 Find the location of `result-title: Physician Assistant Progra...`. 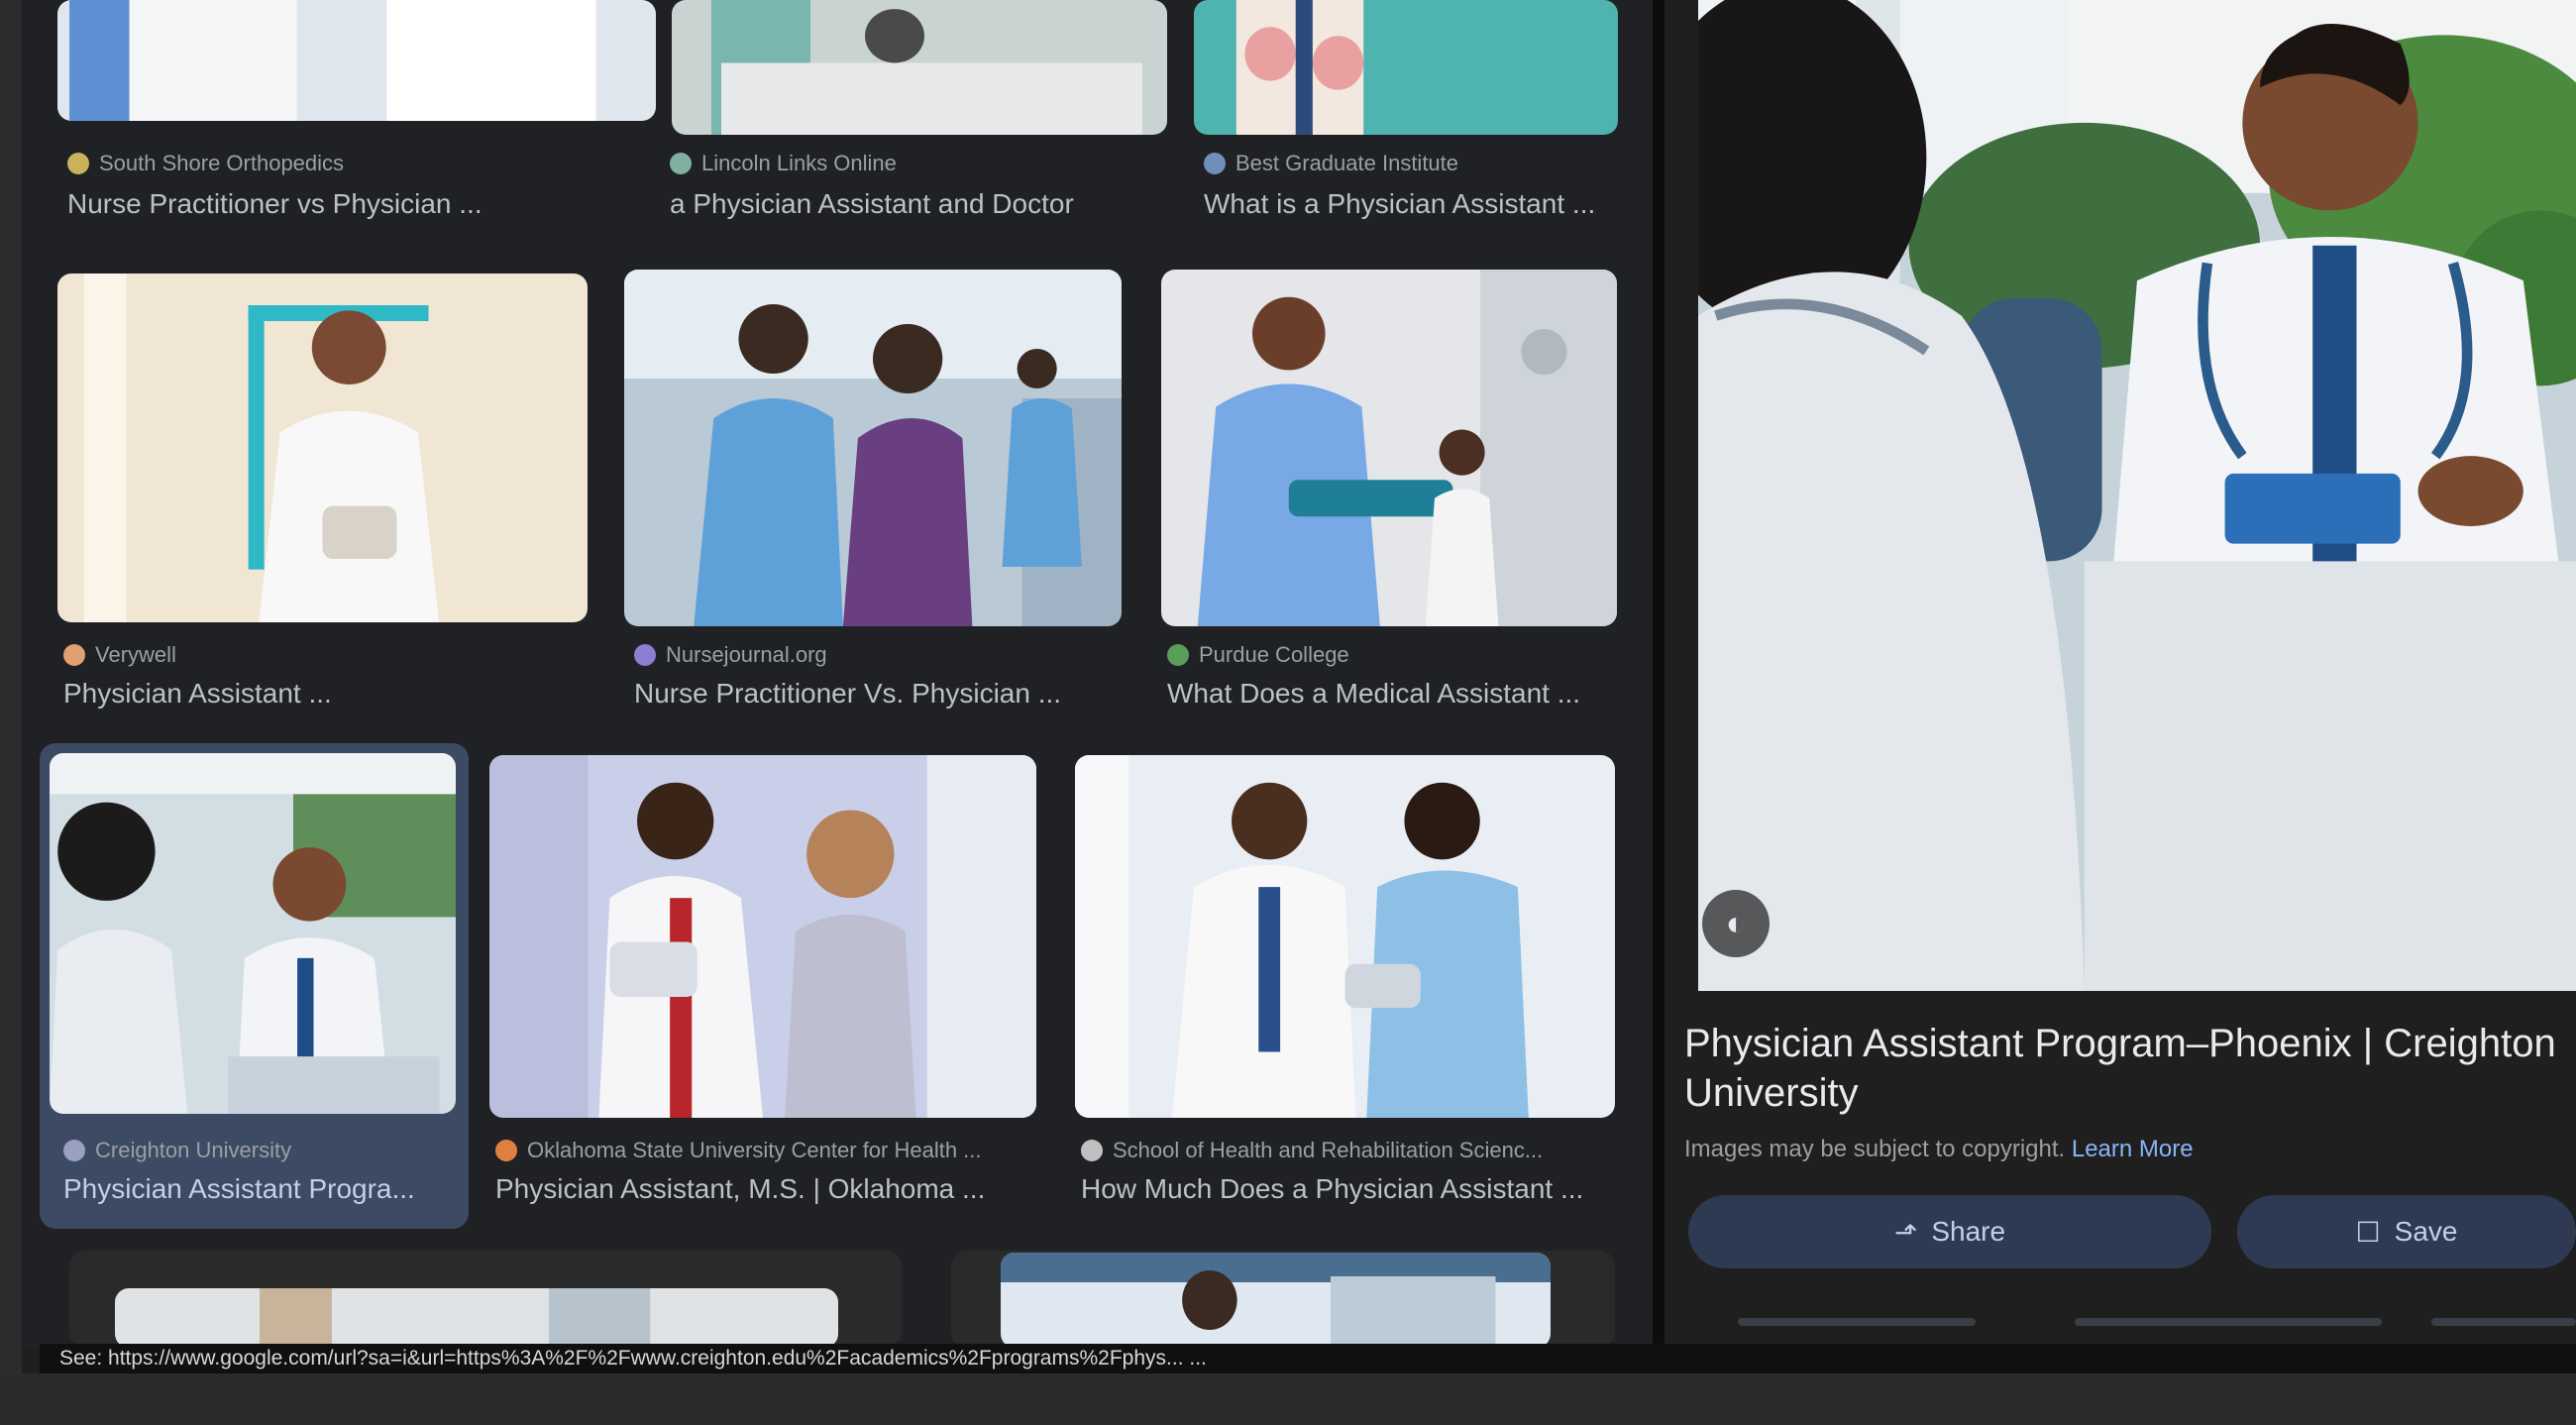

result-title: Physician Assistant Progra... is located at coordinates (259, 1189).